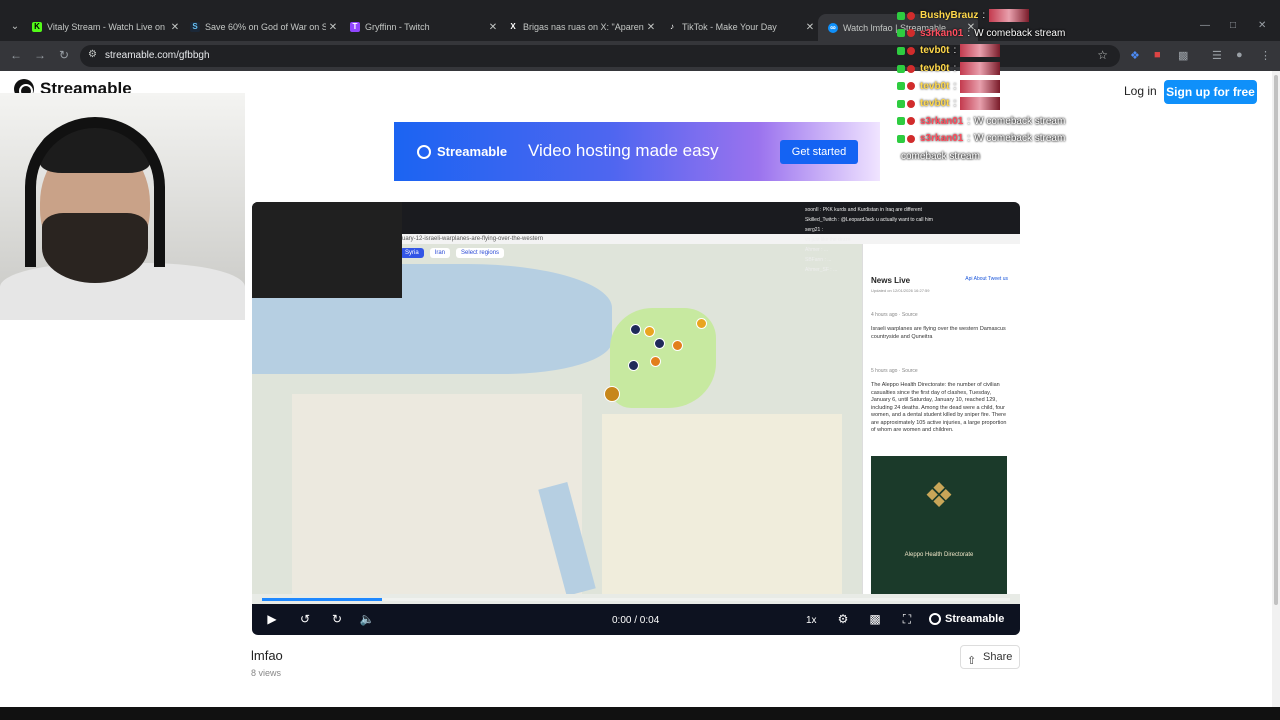 The image size is (1280, 720). Describe the element at coordinates (811, 620) in the screenshot. I see `playback-speed: 1x` at that location.